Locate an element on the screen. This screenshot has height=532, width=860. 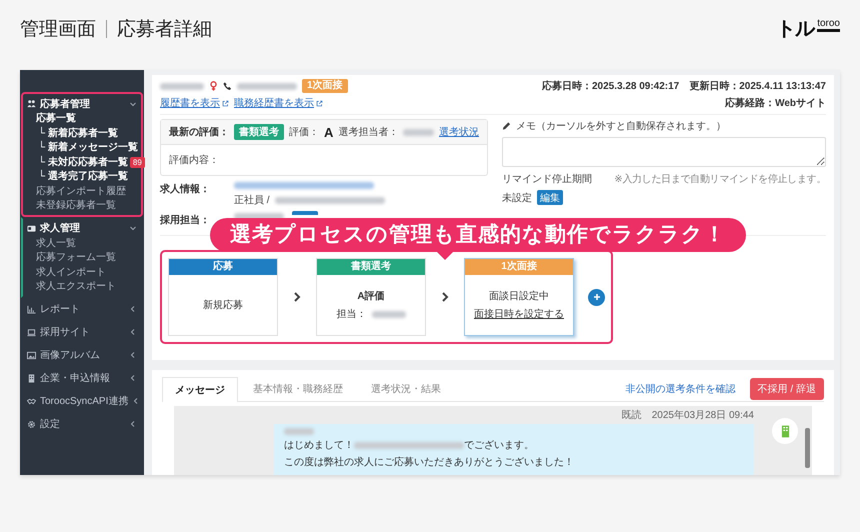
page-subtitle: 応募者詳細 is located at coordinates (164, 30).